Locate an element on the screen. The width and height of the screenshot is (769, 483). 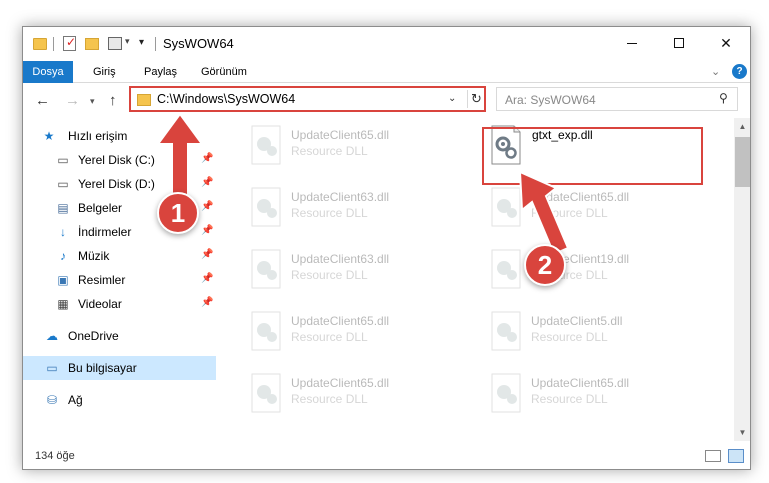
maximize-icon is located at coordinates (679, 43).